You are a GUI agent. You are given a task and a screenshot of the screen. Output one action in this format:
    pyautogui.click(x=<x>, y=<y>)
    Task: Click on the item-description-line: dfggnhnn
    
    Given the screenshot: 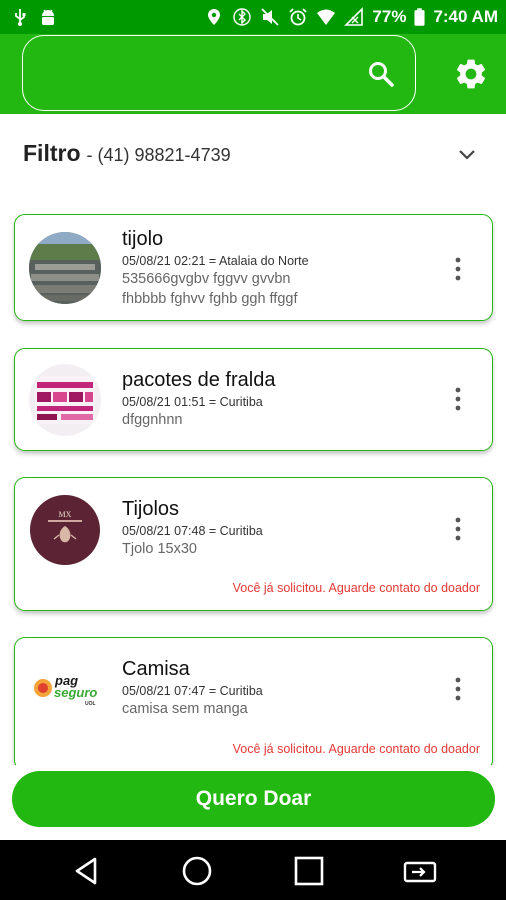 What is the action you would take?
    pyautogui.click(x=152, y=420)
    